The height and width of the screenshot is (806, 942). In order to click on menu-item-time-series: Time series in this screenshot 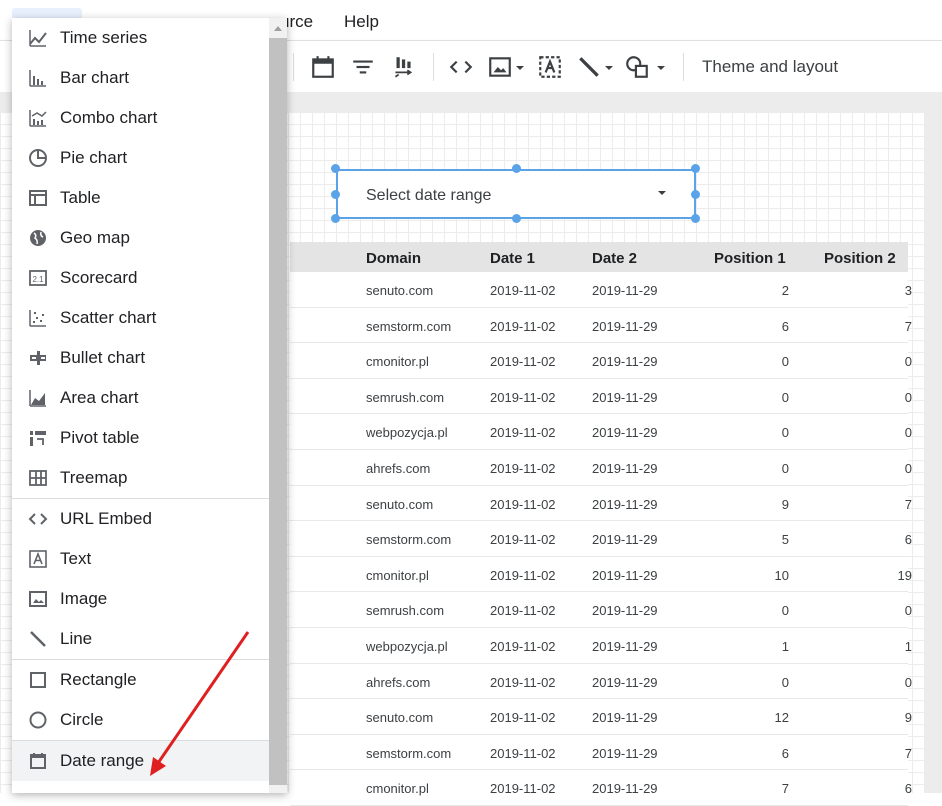, I will do `click(149, 38)`.